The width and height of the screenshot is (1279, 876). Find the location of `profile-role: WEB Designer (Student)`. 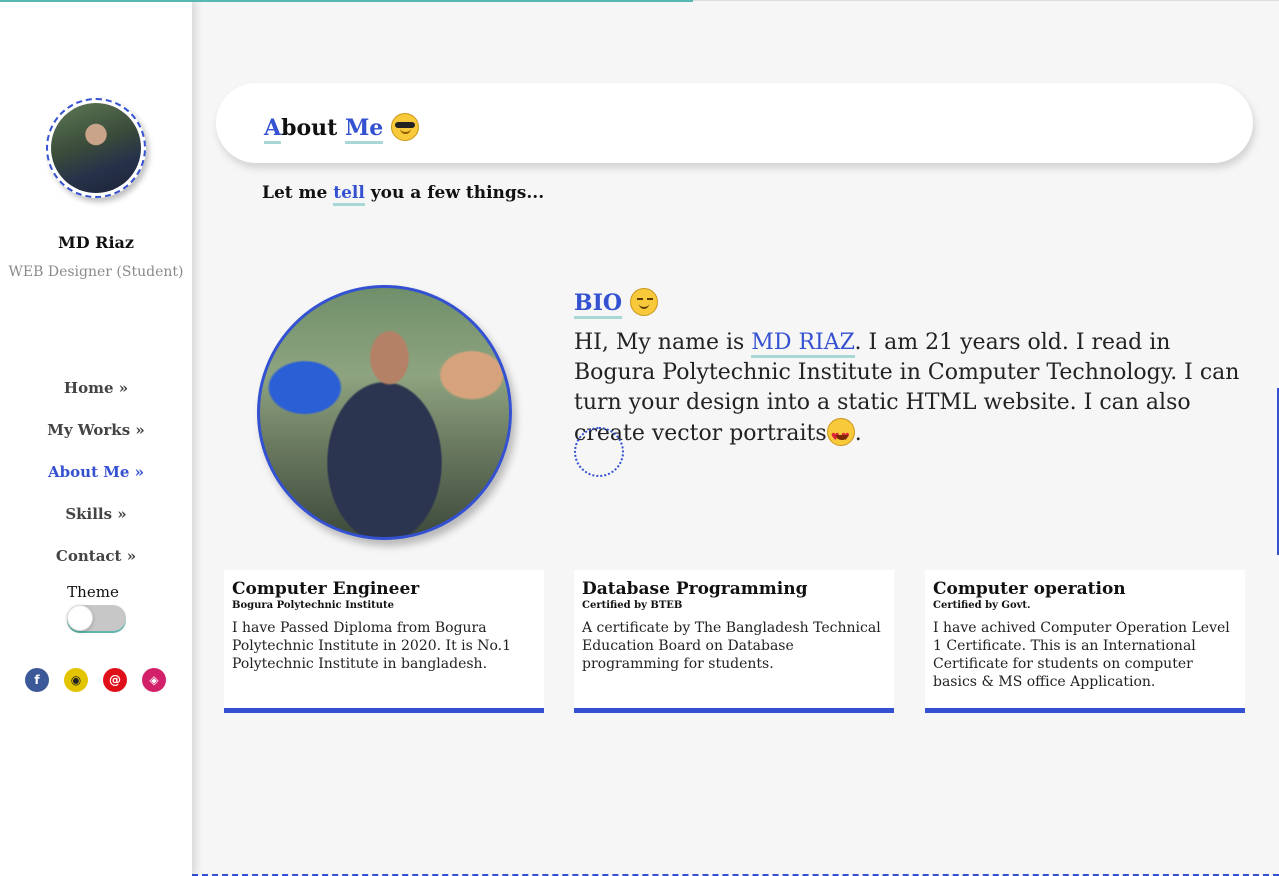

profile-role: WEB Designer (Student) is located at coordinates (96, 272).